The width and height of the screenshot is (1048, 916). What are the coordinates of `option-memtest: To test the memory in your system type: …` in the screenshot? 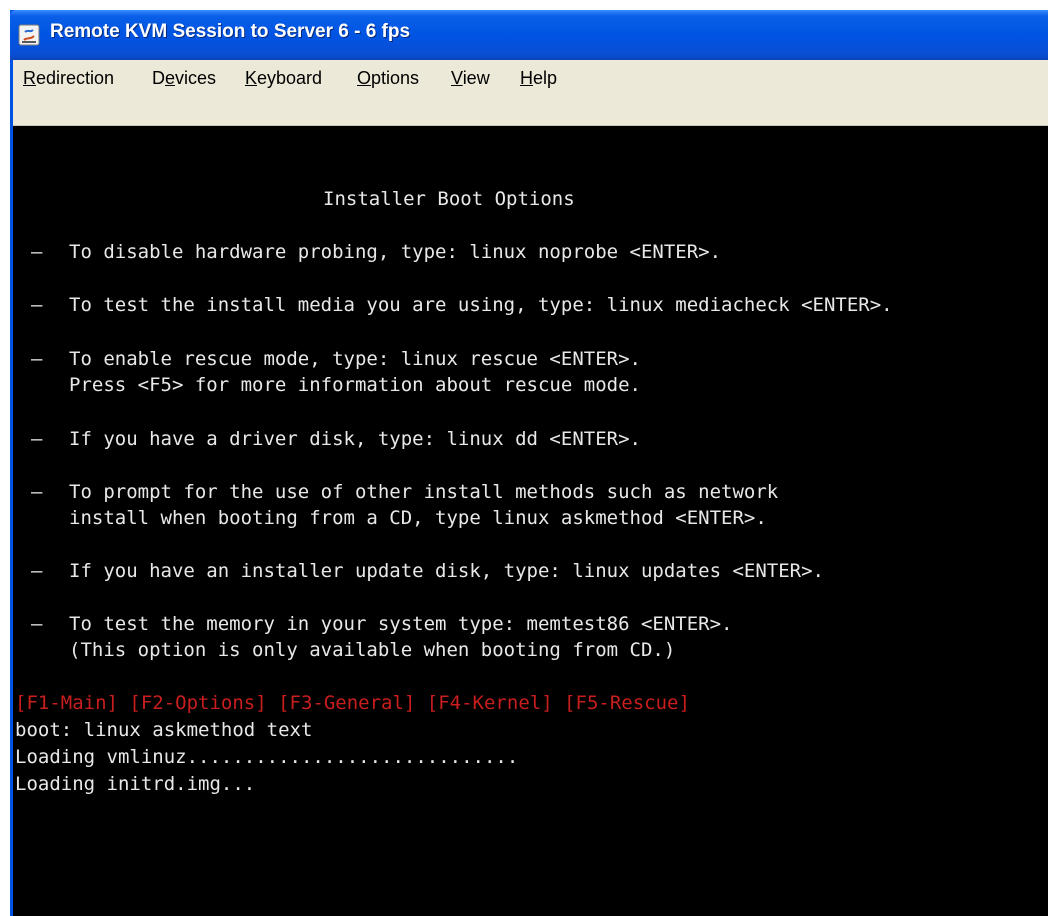 It's located at (401, 624).